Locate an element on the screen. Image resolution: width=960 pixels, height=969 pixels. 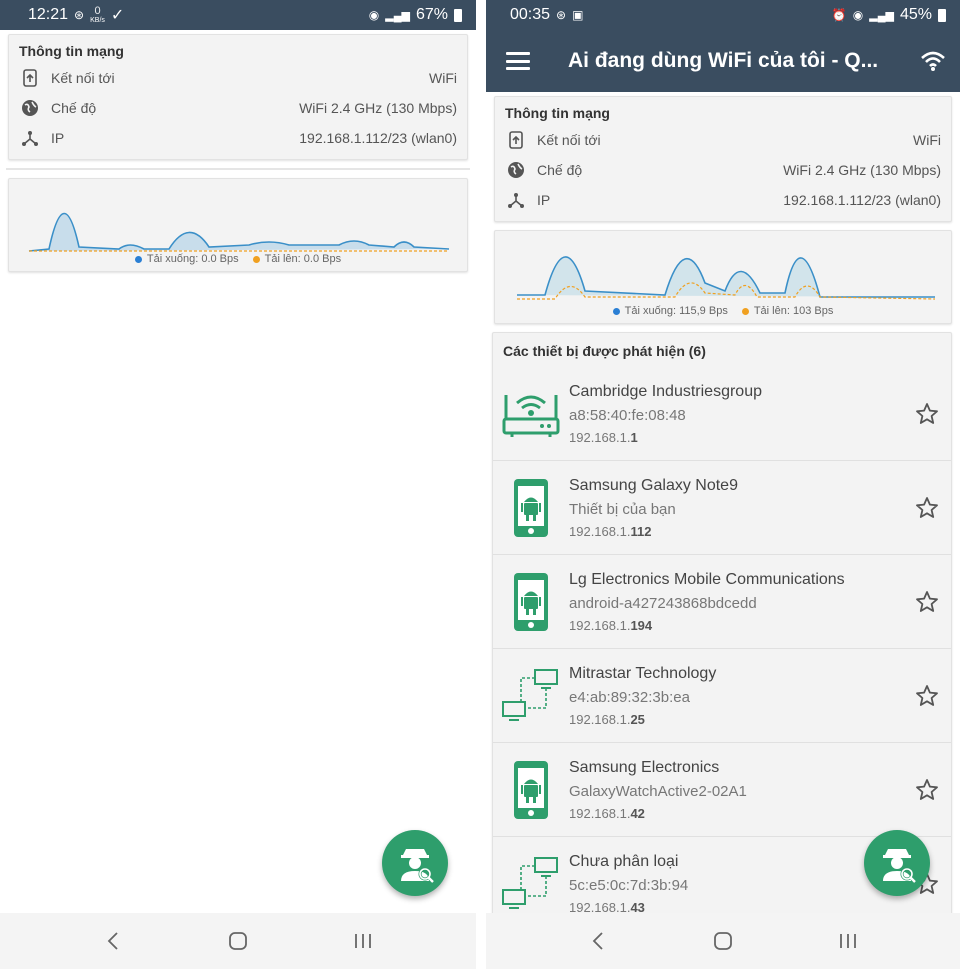
alarm-icon: ⏰ is located at coordinates (839, 15).